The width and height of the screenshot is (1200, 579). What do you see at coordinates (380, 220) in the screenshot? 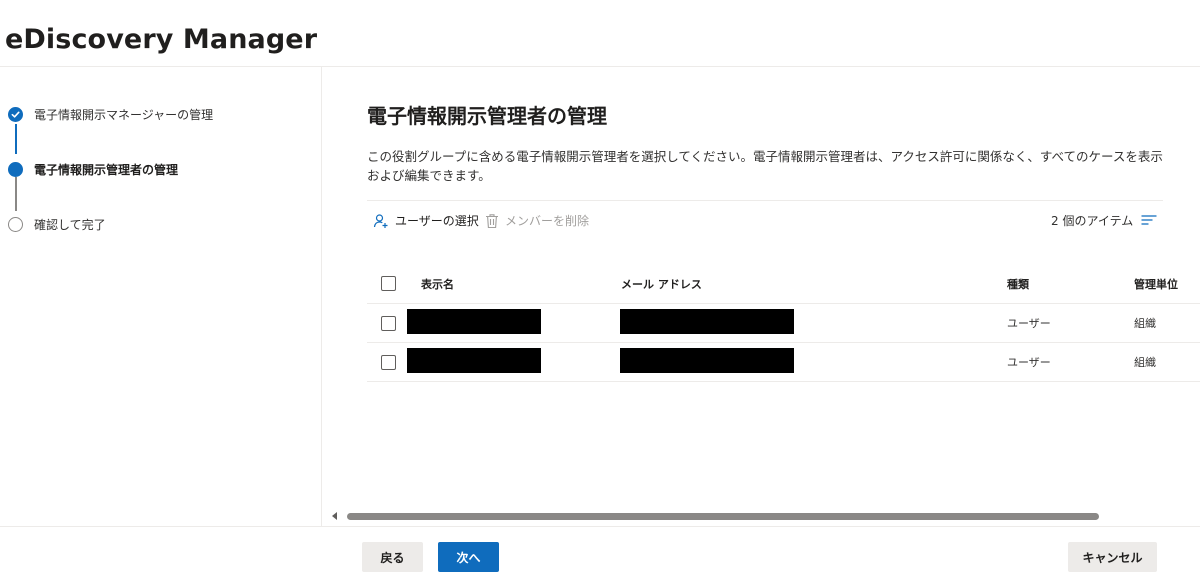
I see `person-add-icon` at bounding box center [380, 220].